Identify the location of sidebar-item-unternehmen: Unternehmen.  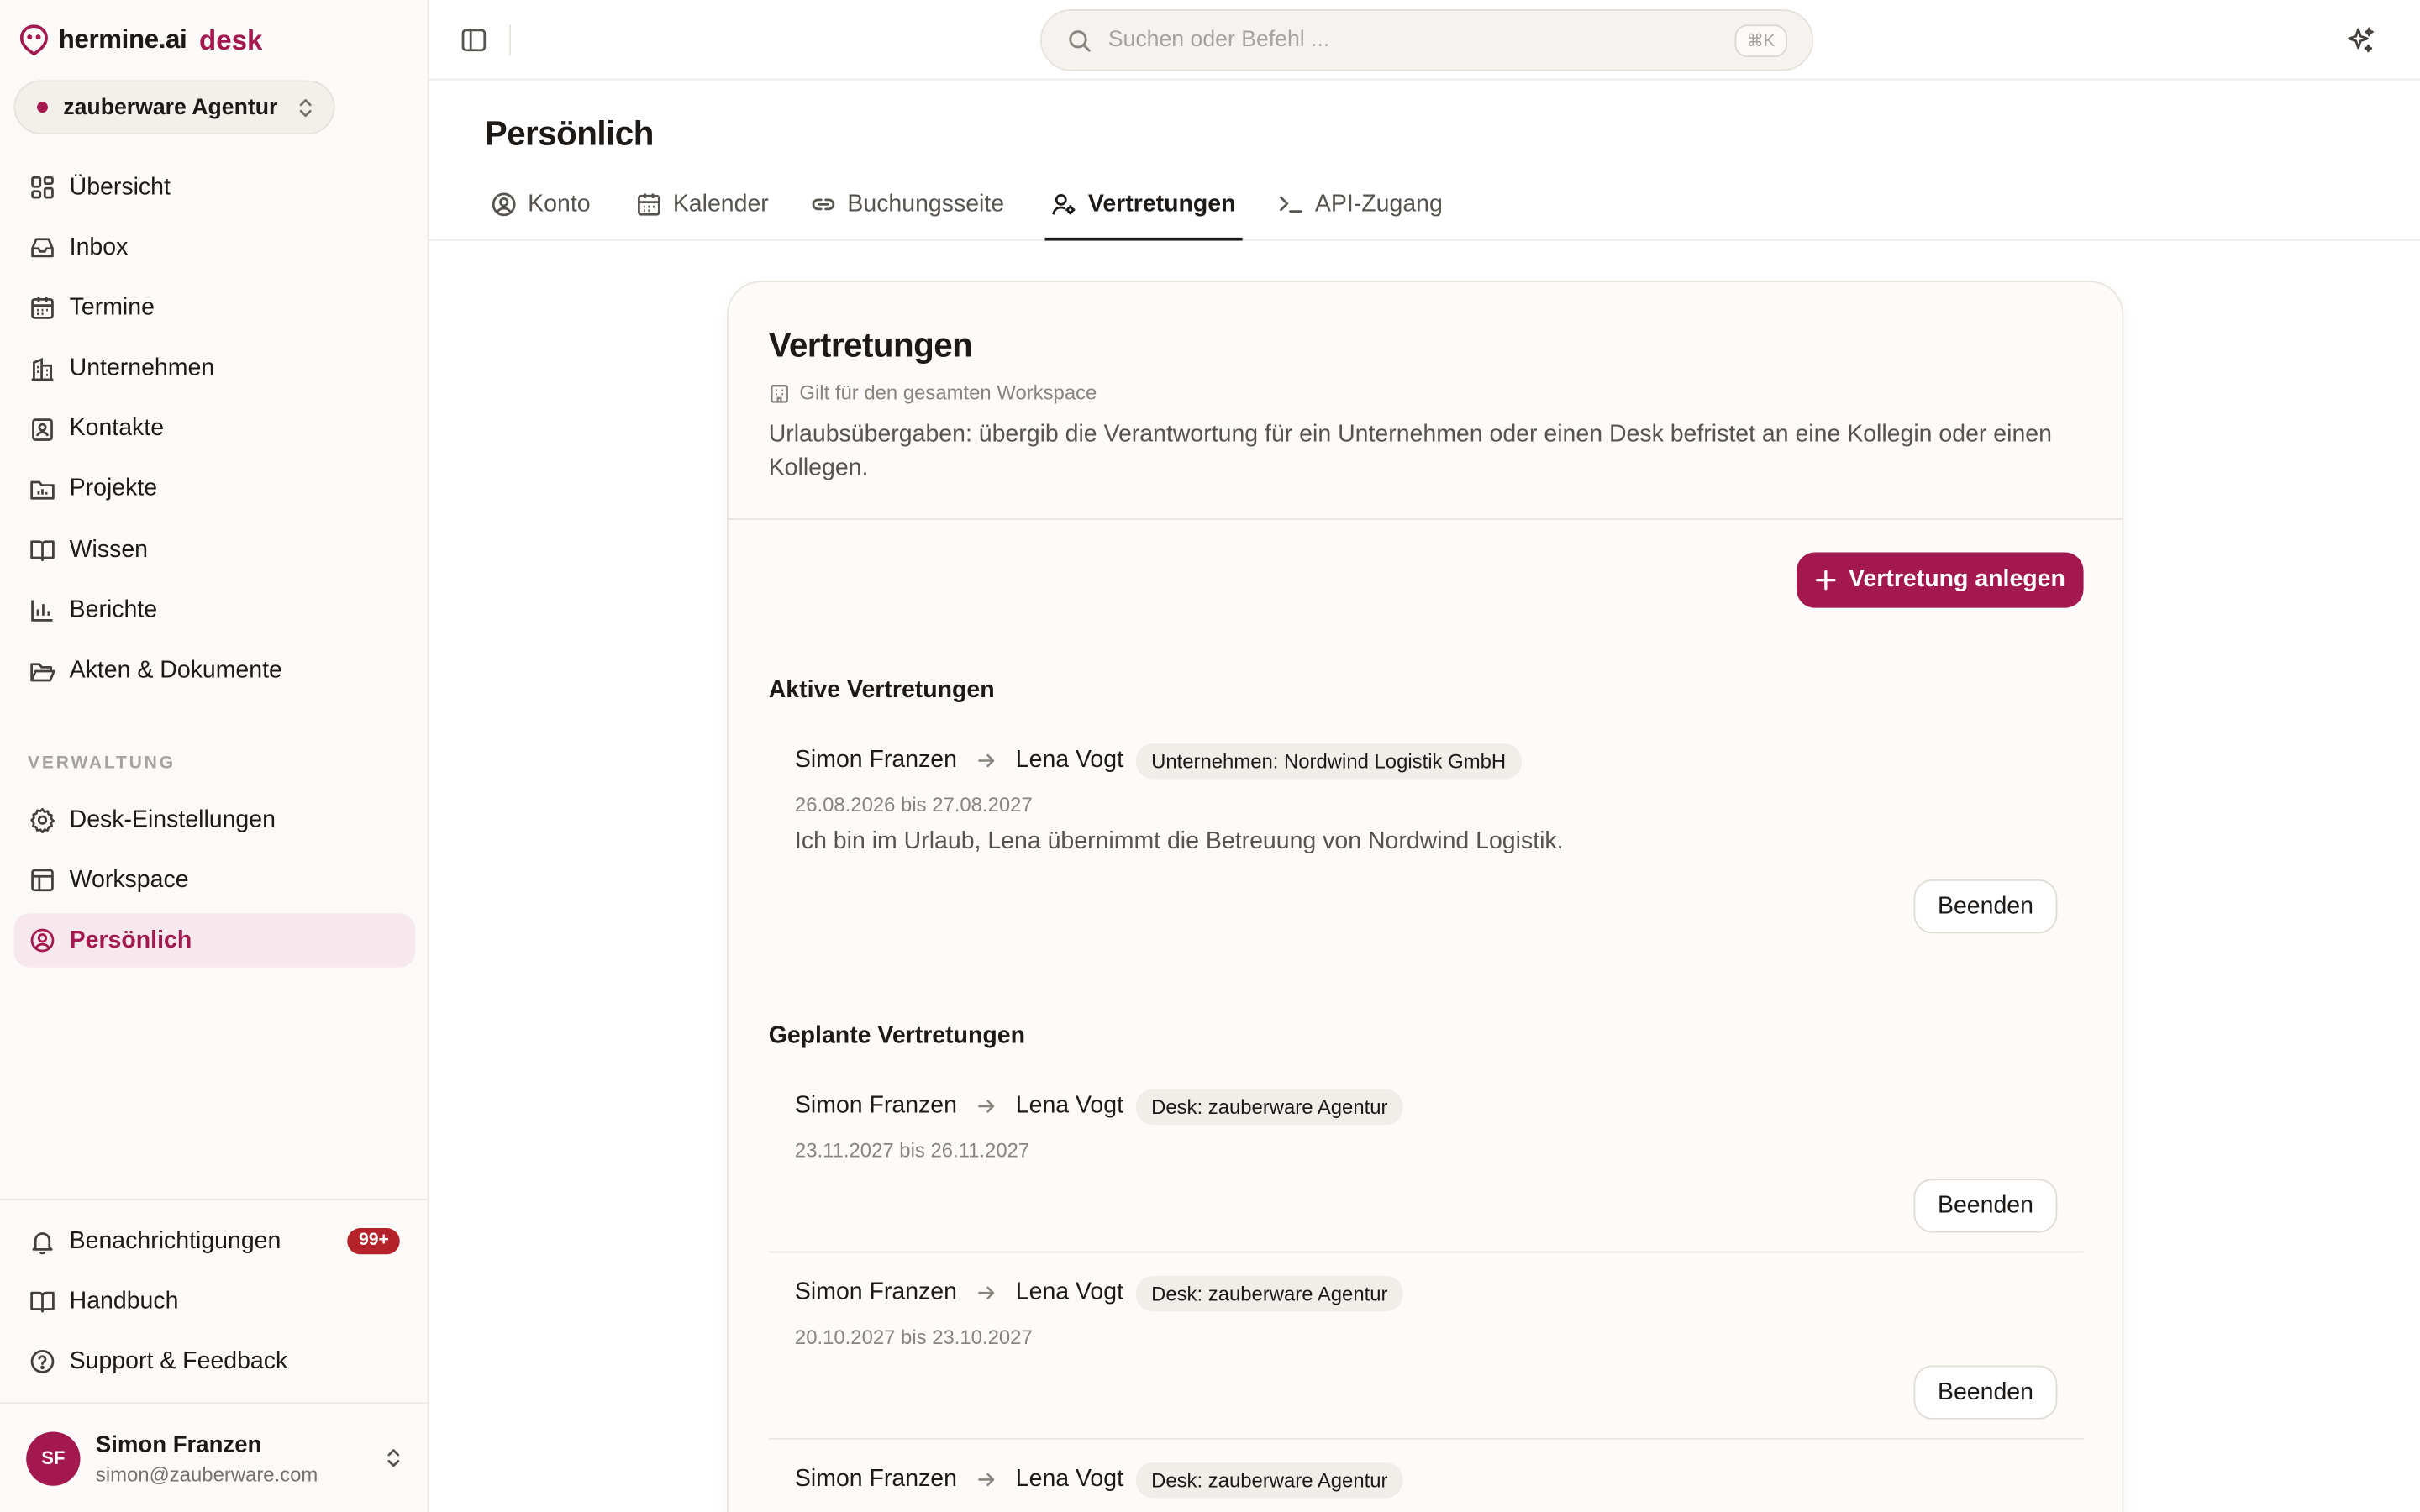
(215, 369).